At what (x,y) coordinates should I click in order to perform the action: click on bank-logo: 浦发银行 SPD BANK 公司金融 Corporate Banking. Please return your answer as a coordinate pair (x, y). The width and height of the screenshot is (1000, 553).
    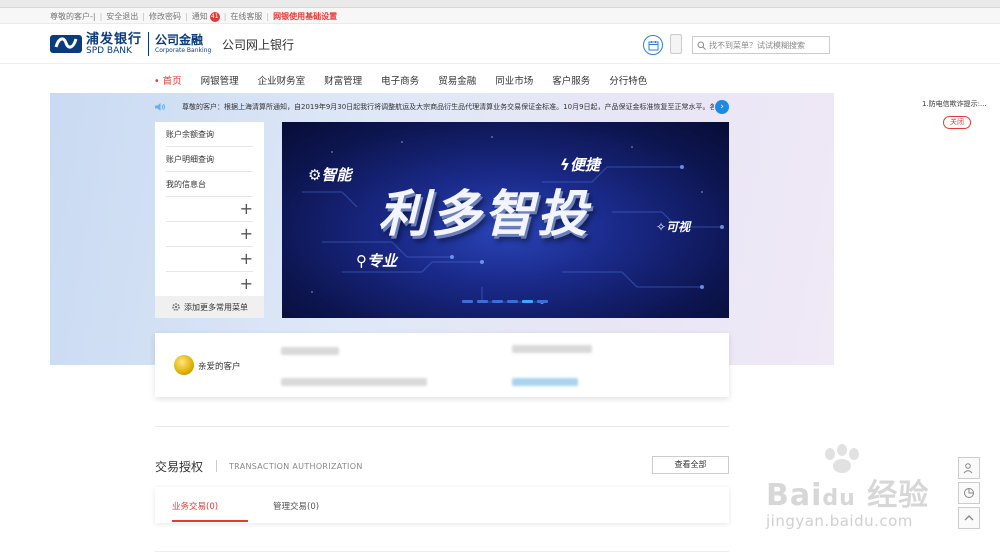
    Looking at the image, I should click on (130, 44).